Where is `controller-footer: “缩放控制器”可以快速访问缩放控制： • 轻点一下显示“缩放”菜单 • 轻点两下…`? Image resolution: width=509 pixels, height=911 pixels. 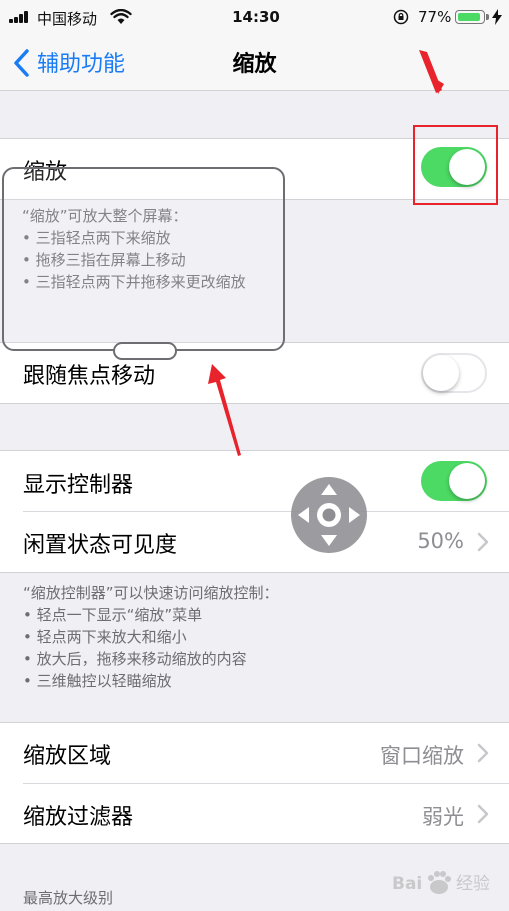
controller-footer: “缩放控制器”可以快速访问缩放控制： • 轻点一下显示“缩放”菜单 • 轻点两下… is located at coordinates (151, 637).